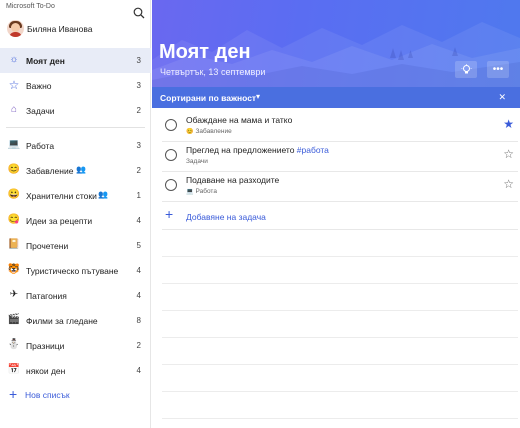  I want to click on header-banner: Моят ден Четвъртък, 13 септември •••, so click(336, 43).